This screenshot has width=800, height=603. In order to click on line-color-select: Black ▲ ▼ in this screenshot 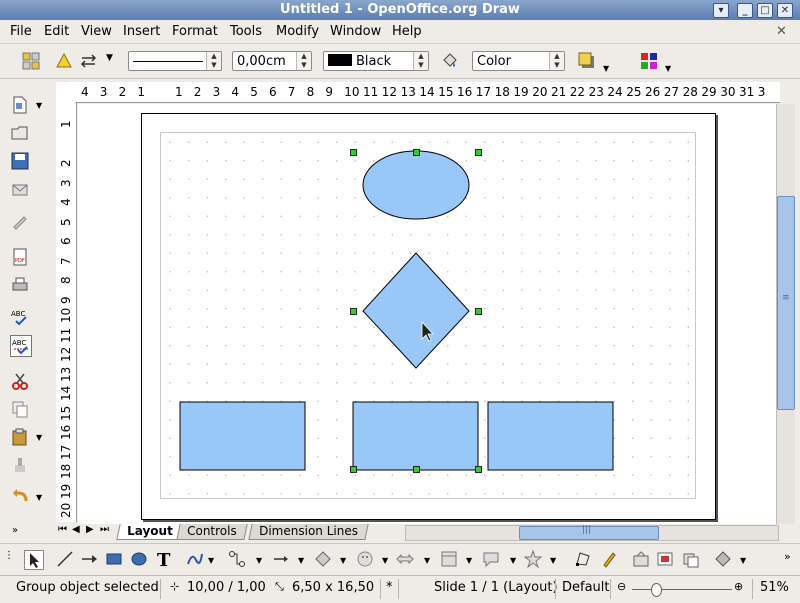, I will do `click(376, 61)`.